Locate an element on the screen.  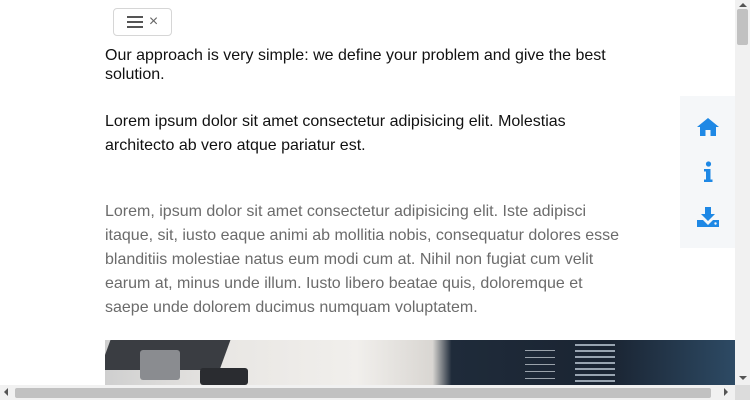
side-nav-download is located at coordinates (708, 217).